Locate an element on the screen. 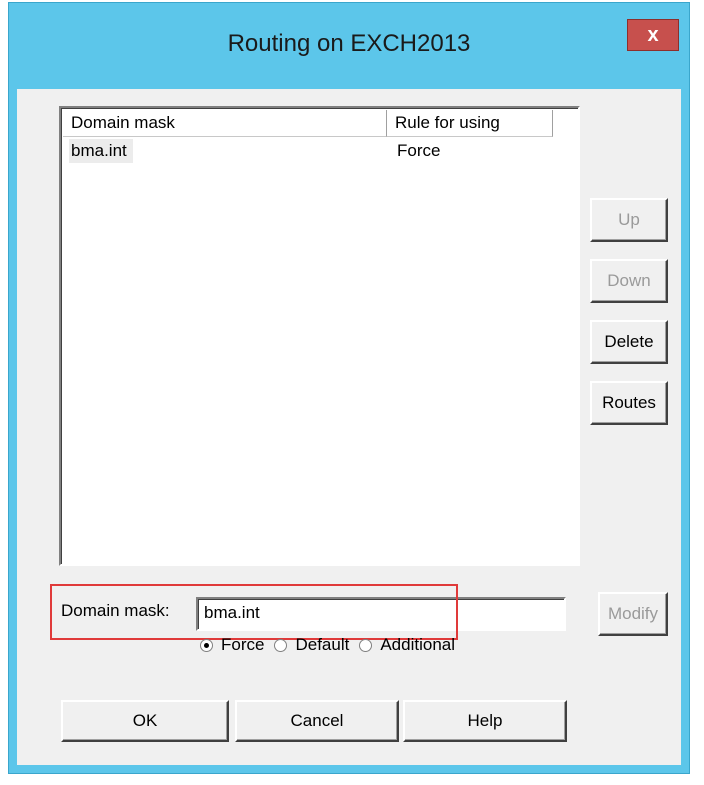 The image size is (704, 785). radio-default: Default is located at coordinates (311, 645).